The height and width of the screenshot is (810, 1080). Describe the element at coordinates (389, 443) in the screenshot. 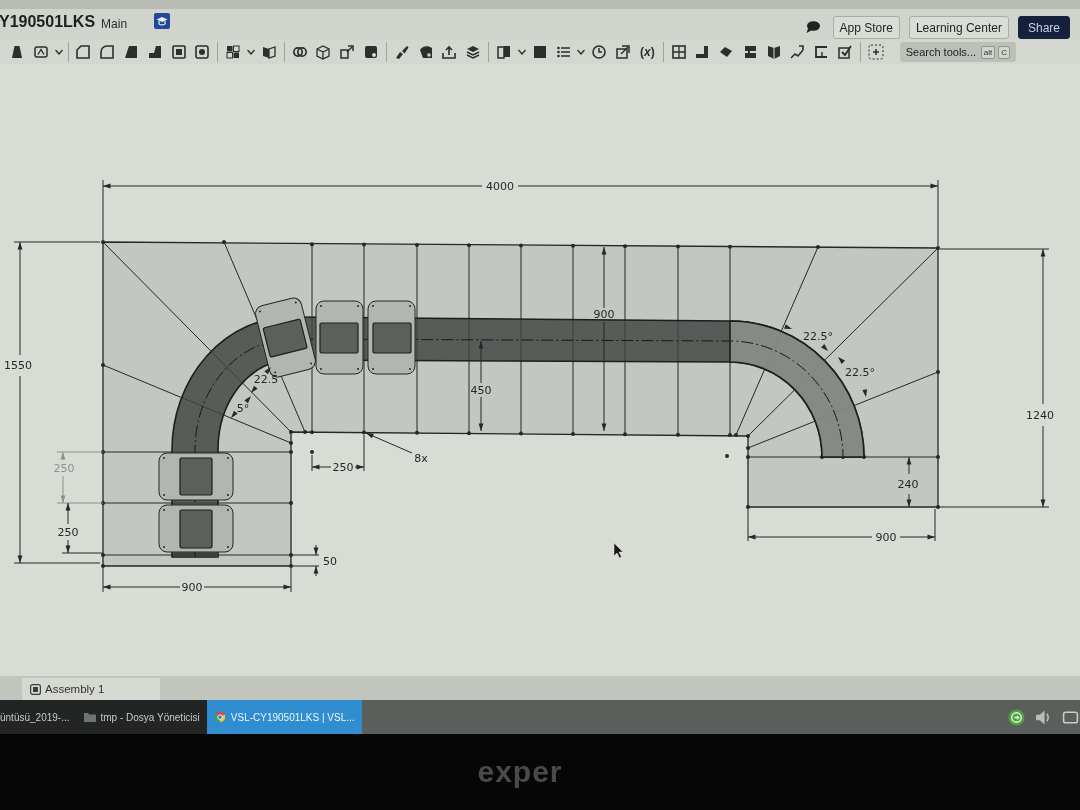

I see `leader-line` at that location.